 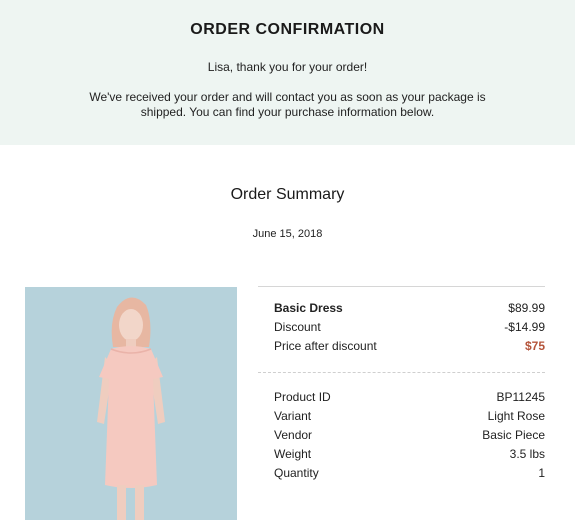 What do you see at coordinates (293, 454) in the screenshot?
I see `weight-label: Weight` at bounding box center [293, 454].